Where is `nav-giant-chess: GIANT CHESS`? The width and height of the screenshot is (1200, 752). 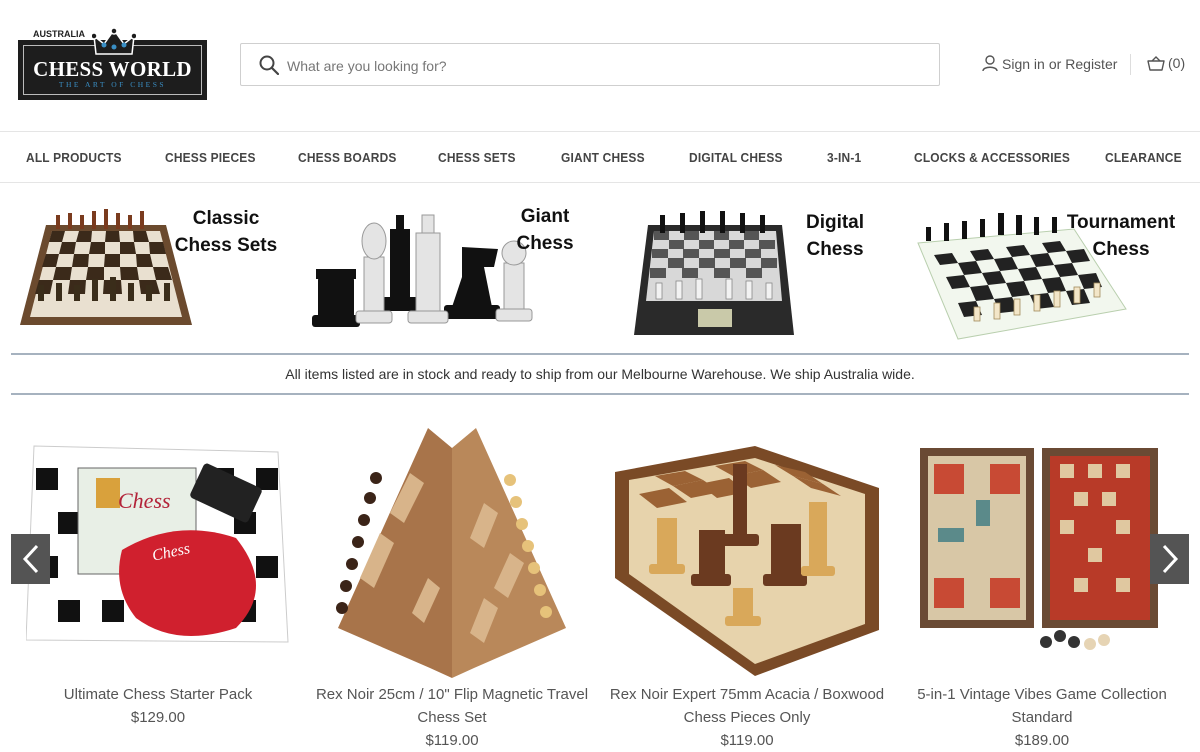
nav-giant-chess: GIANT CHESS is located at coordinates (603, 157).